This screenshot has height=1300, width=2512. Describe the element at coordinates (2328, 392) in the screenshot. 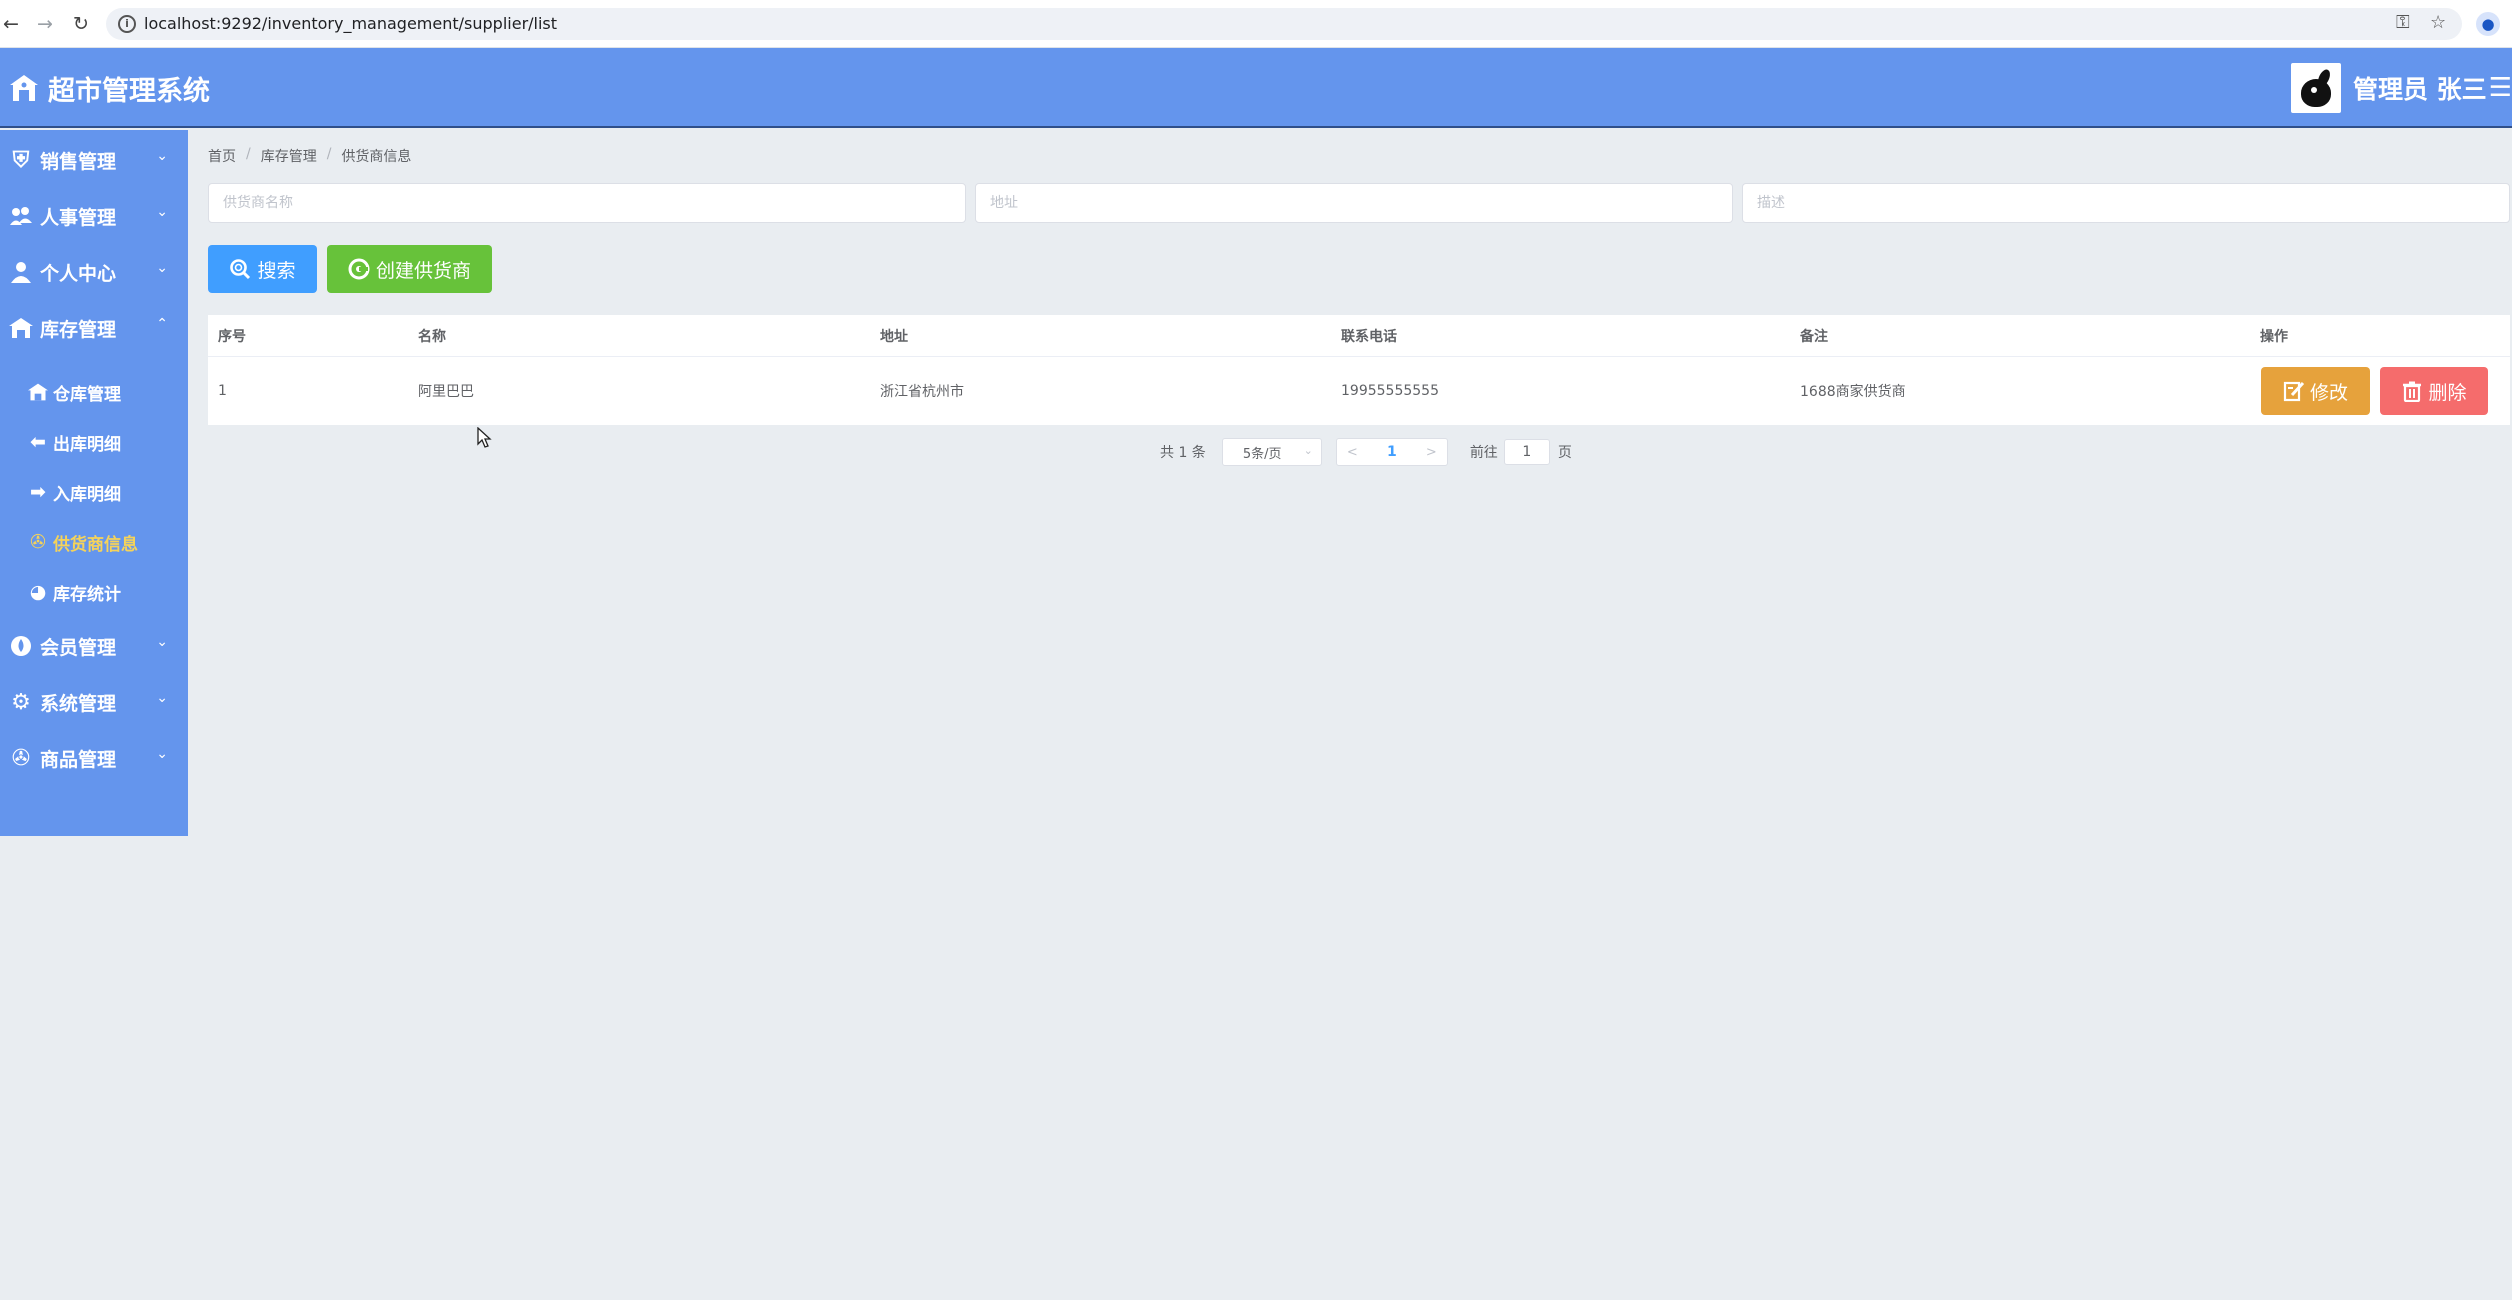

I see `edit-button-label: 修改` at that location.